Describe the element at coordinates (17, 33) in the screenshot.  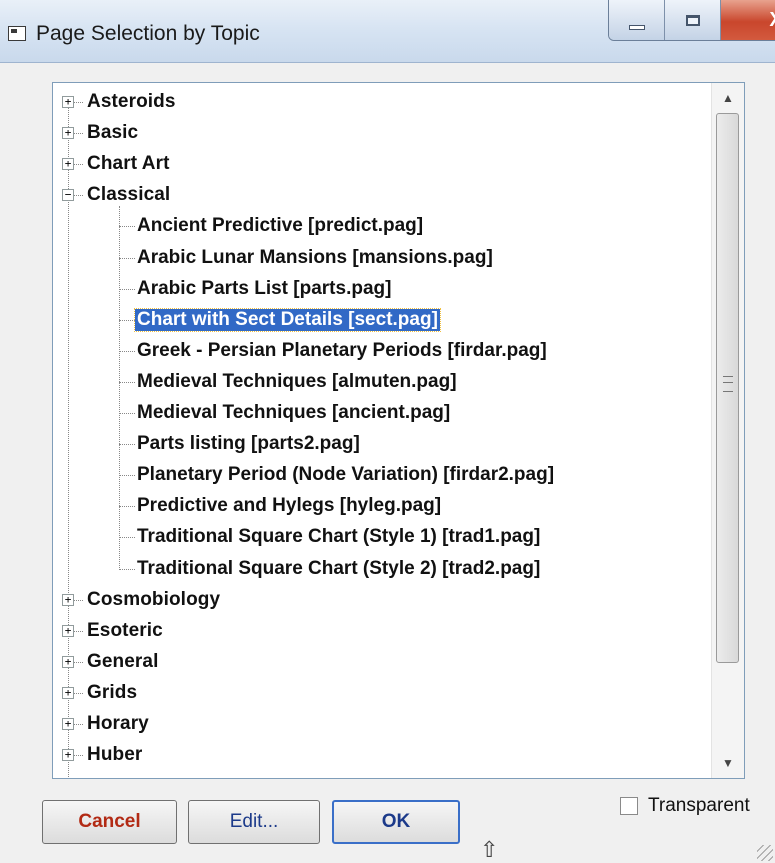
I see `app-icon` at that location.